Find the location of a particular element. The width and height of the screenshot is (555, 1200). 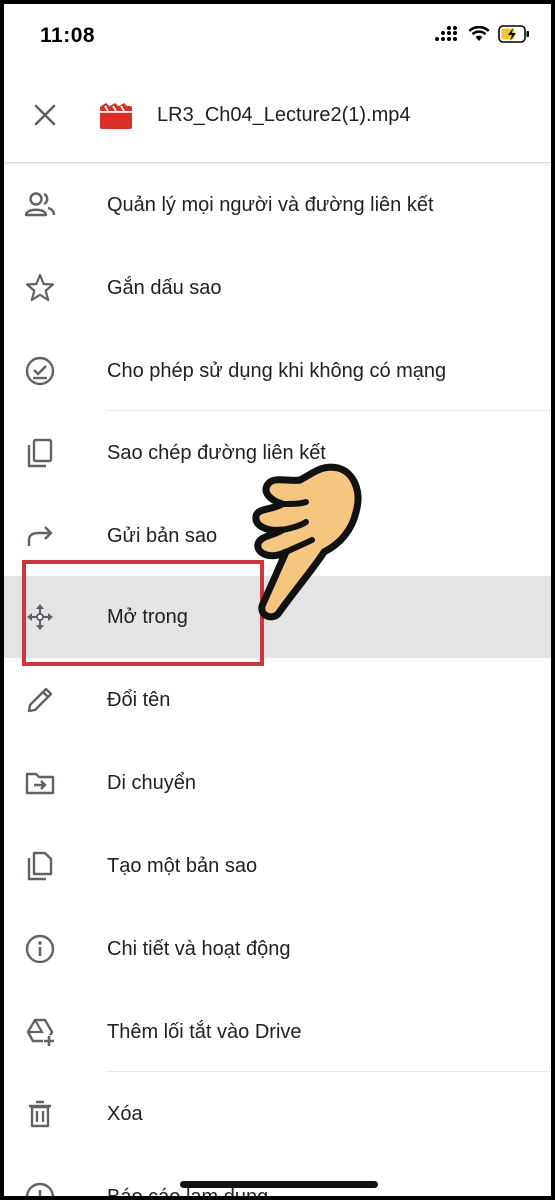

star-icon is located at coordinates (40, 287).